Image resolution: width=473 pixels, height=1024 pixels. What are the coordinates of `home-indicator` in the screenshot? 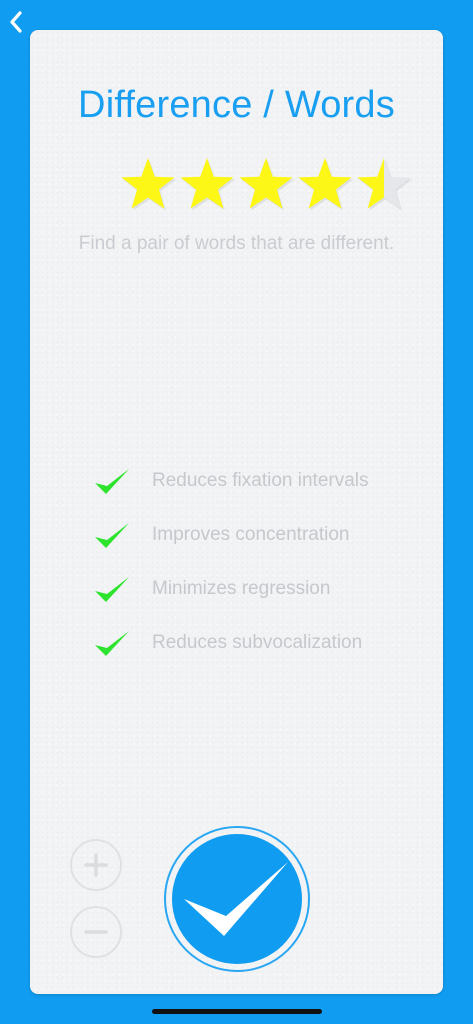 It's located at (237, 1011).